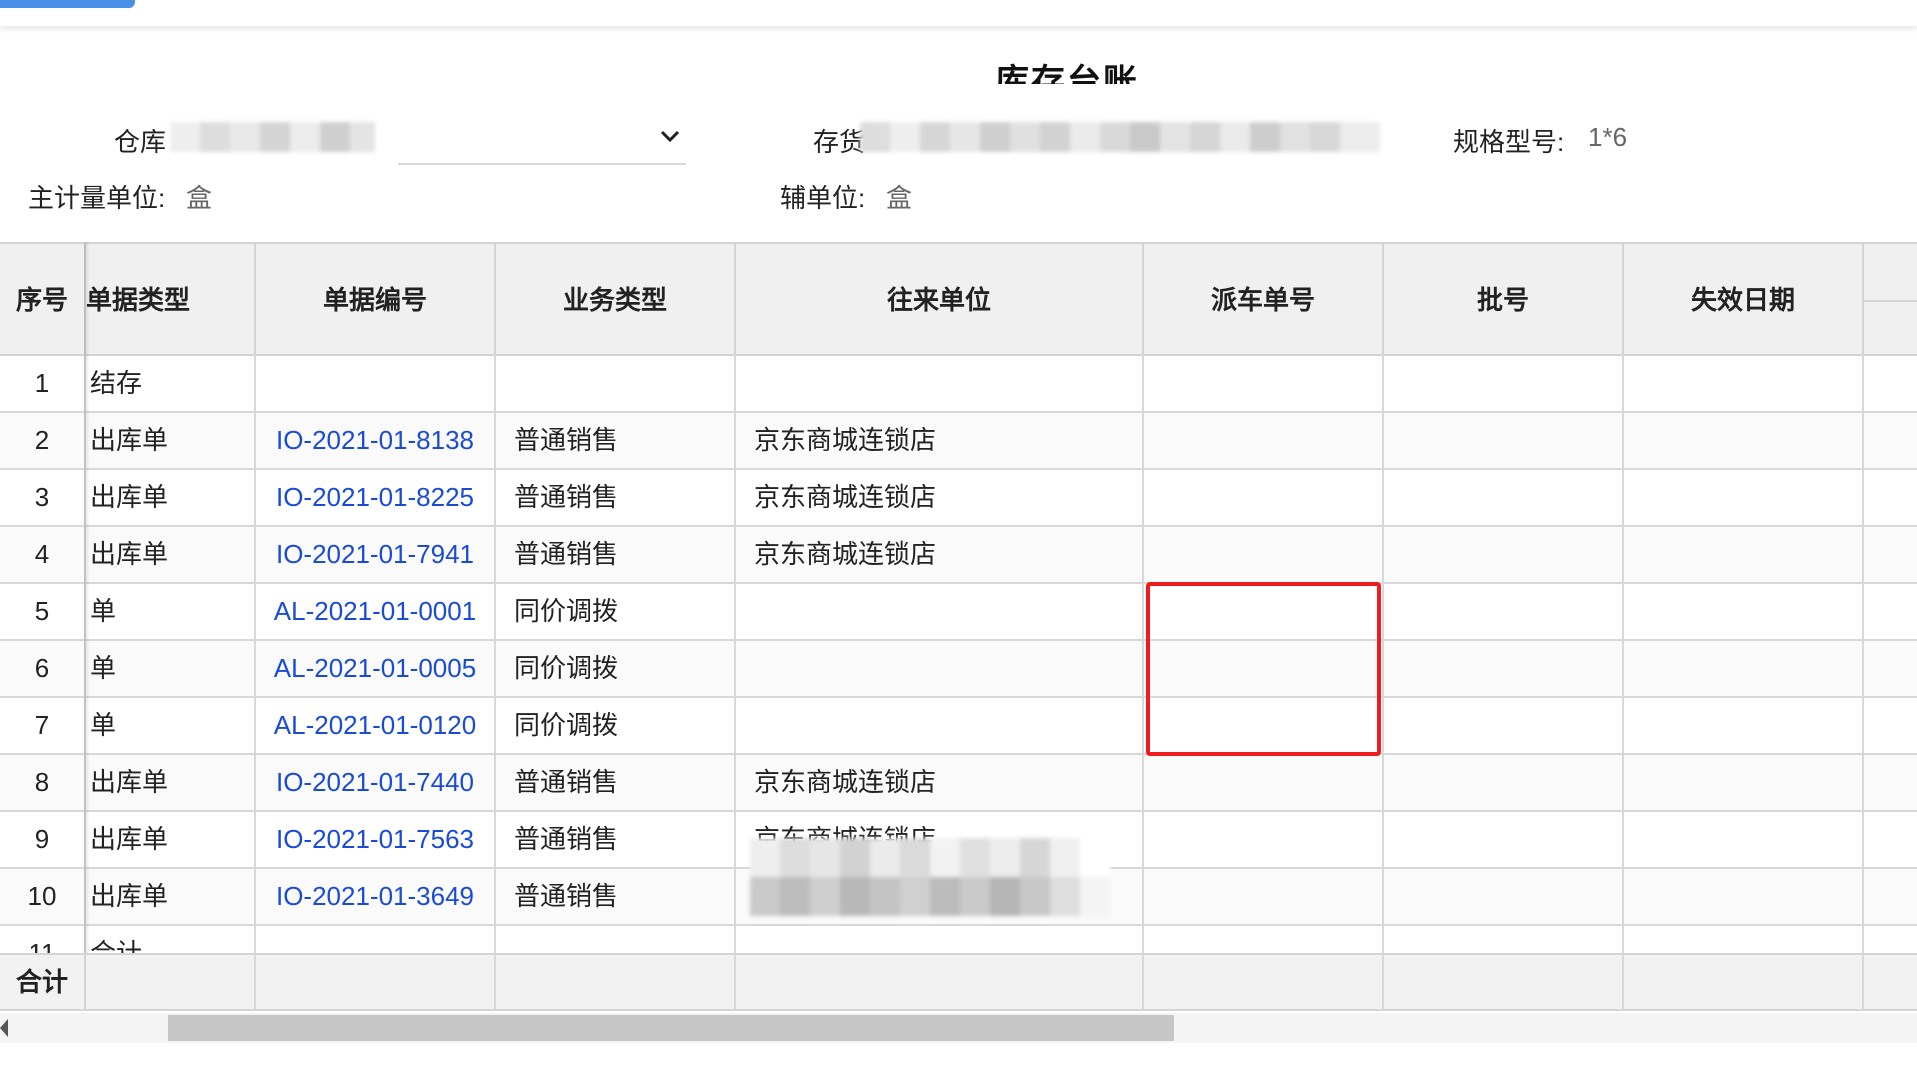  Describe the element at coordinates (671, 1028) in the screenshot. I see `scrollbar-thumb` at that location.